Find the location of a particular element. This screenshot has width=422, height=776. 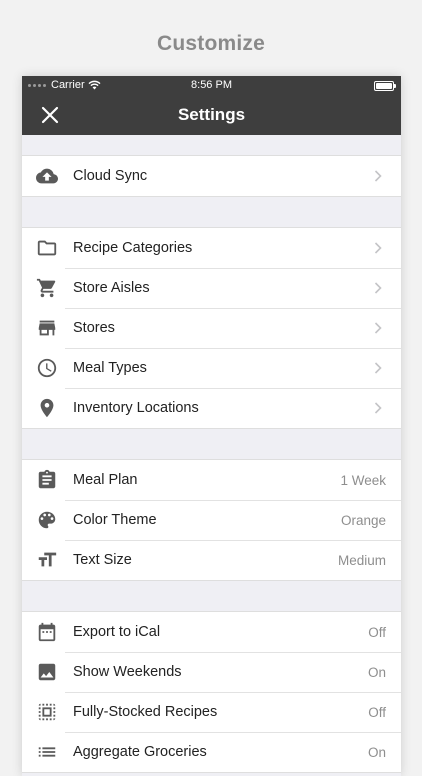

settings-row-label: Show Weekends is located at coordinates (127, 672).